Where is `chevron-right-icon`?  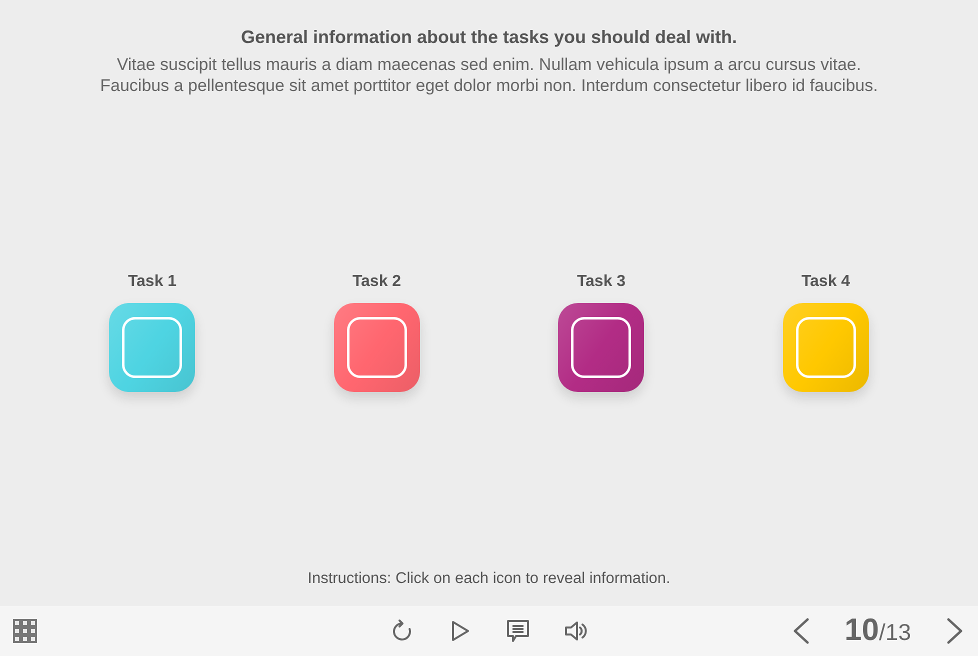 chevron-right-icon is located at coordinates (955, 631).